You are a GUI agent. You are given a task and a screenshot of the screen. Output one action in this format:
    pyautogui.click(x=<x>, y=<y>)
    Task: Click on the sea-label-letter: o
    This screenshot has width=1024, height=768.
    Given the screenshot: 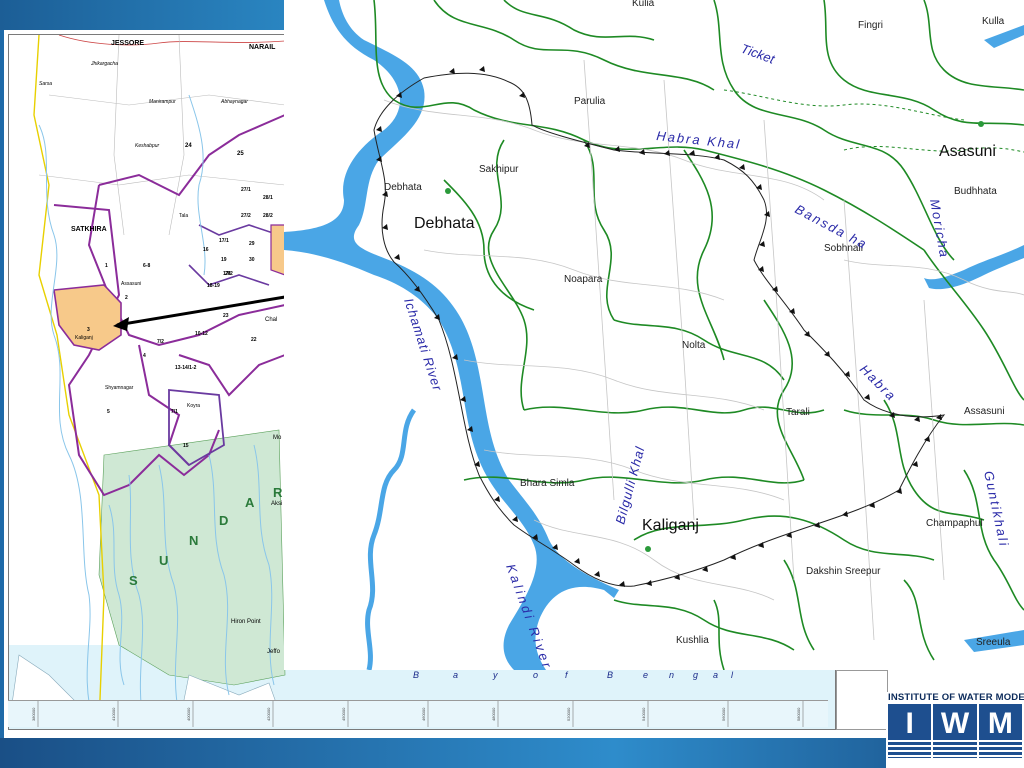 What is the action you would take?
    pyautogui.click(x=535, y=675)
    